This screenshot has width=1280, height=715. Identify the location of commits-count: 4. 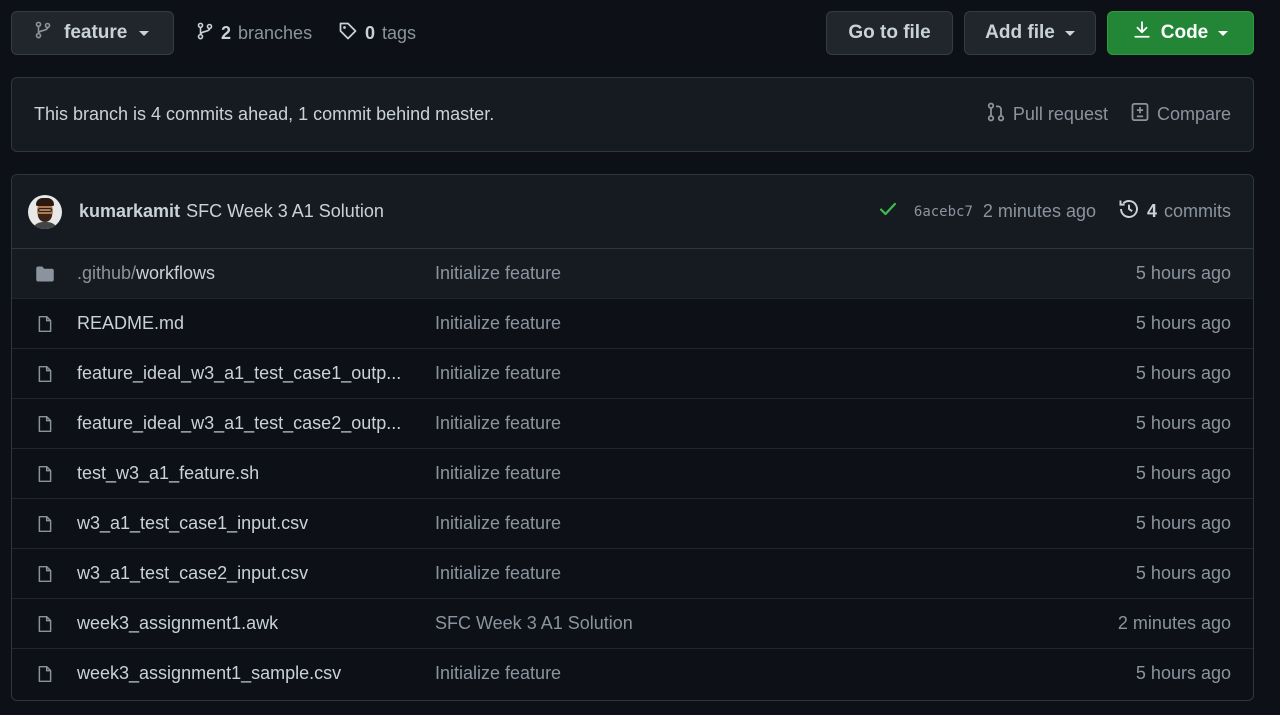
(1151, 211).